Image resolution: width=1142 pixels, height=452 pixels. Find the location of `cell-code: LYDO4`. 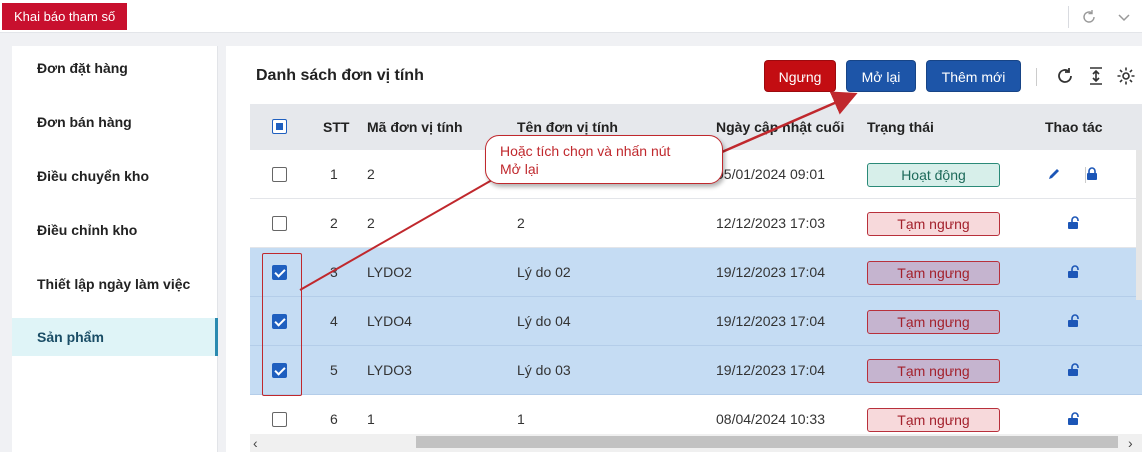

cell-code: LYDO4 is located at coordinates (389, 321).